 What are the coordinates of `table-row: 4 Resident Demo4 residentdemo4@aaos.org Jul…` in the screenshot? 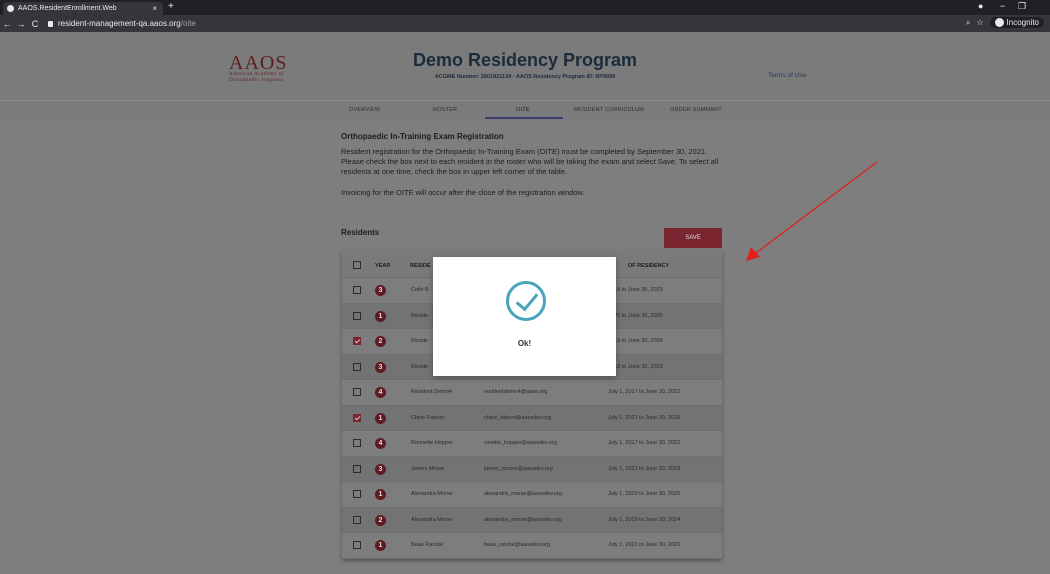 It's located at (532, 393).